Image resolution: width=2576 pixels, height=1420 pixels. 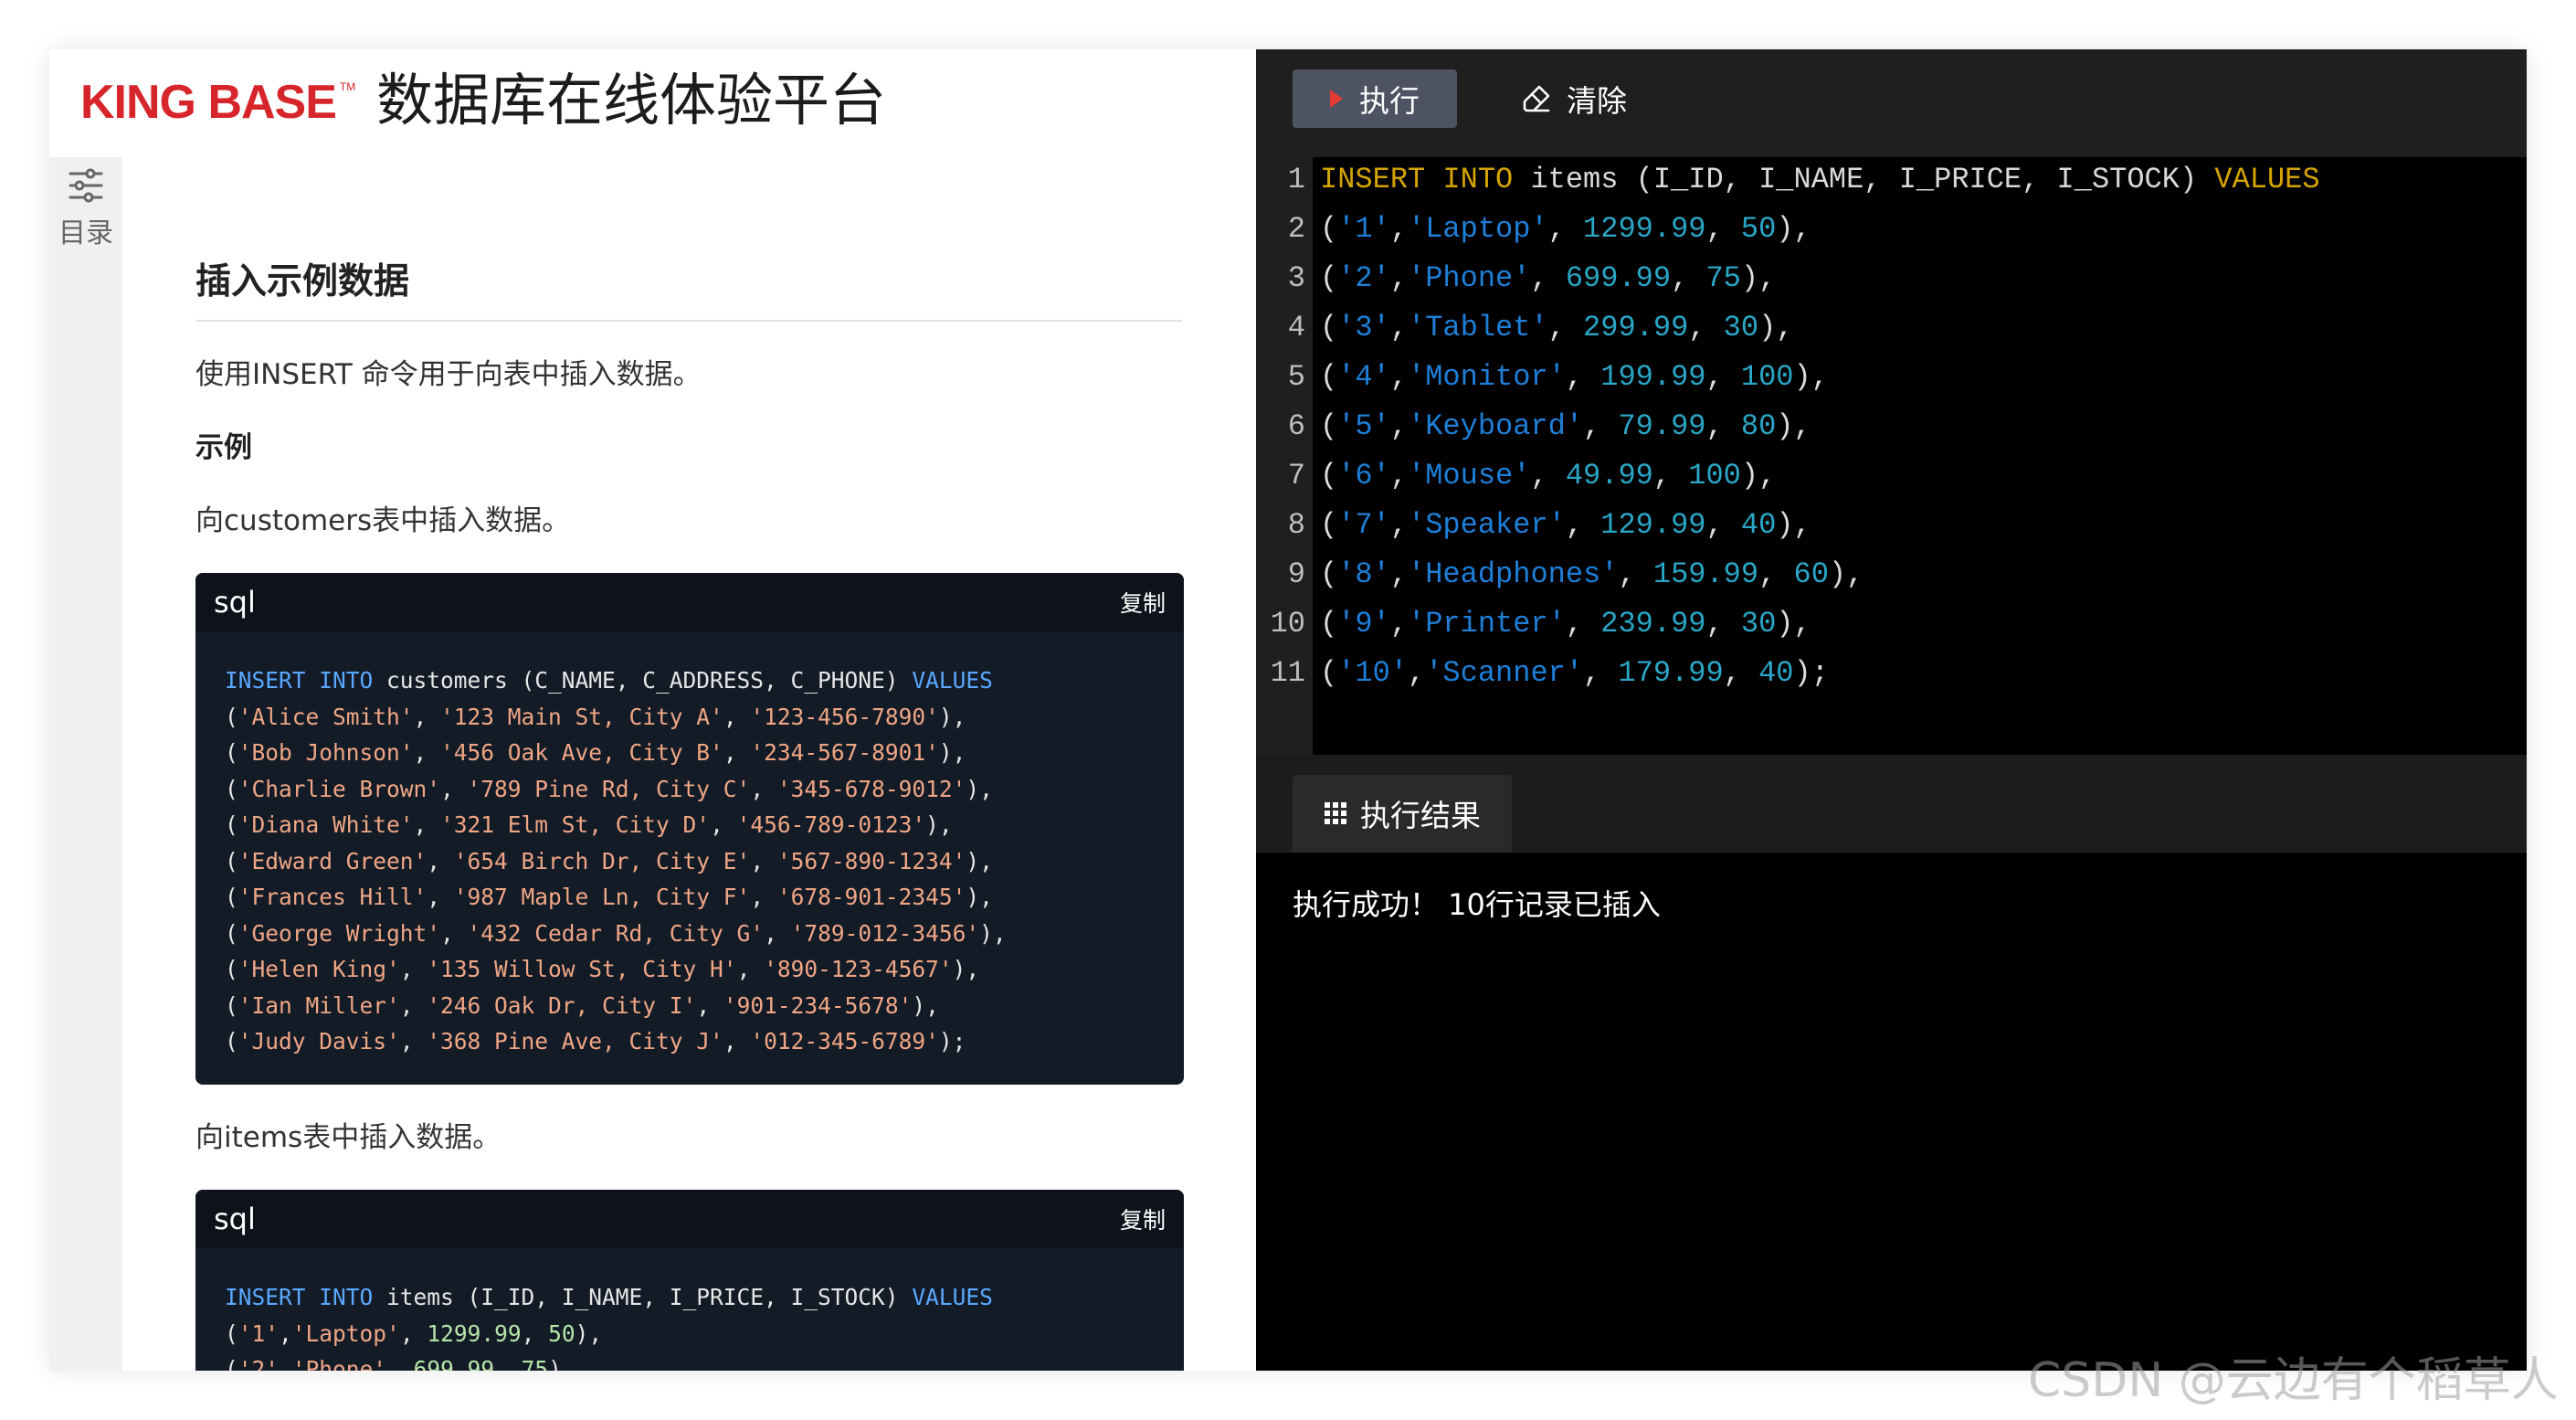 What do you see at coordinates (1565, 426) in the screenshot?
I see `editor-line: ('5','Keyboard', 79.99, 80),` at bounding box center [1565, 426].